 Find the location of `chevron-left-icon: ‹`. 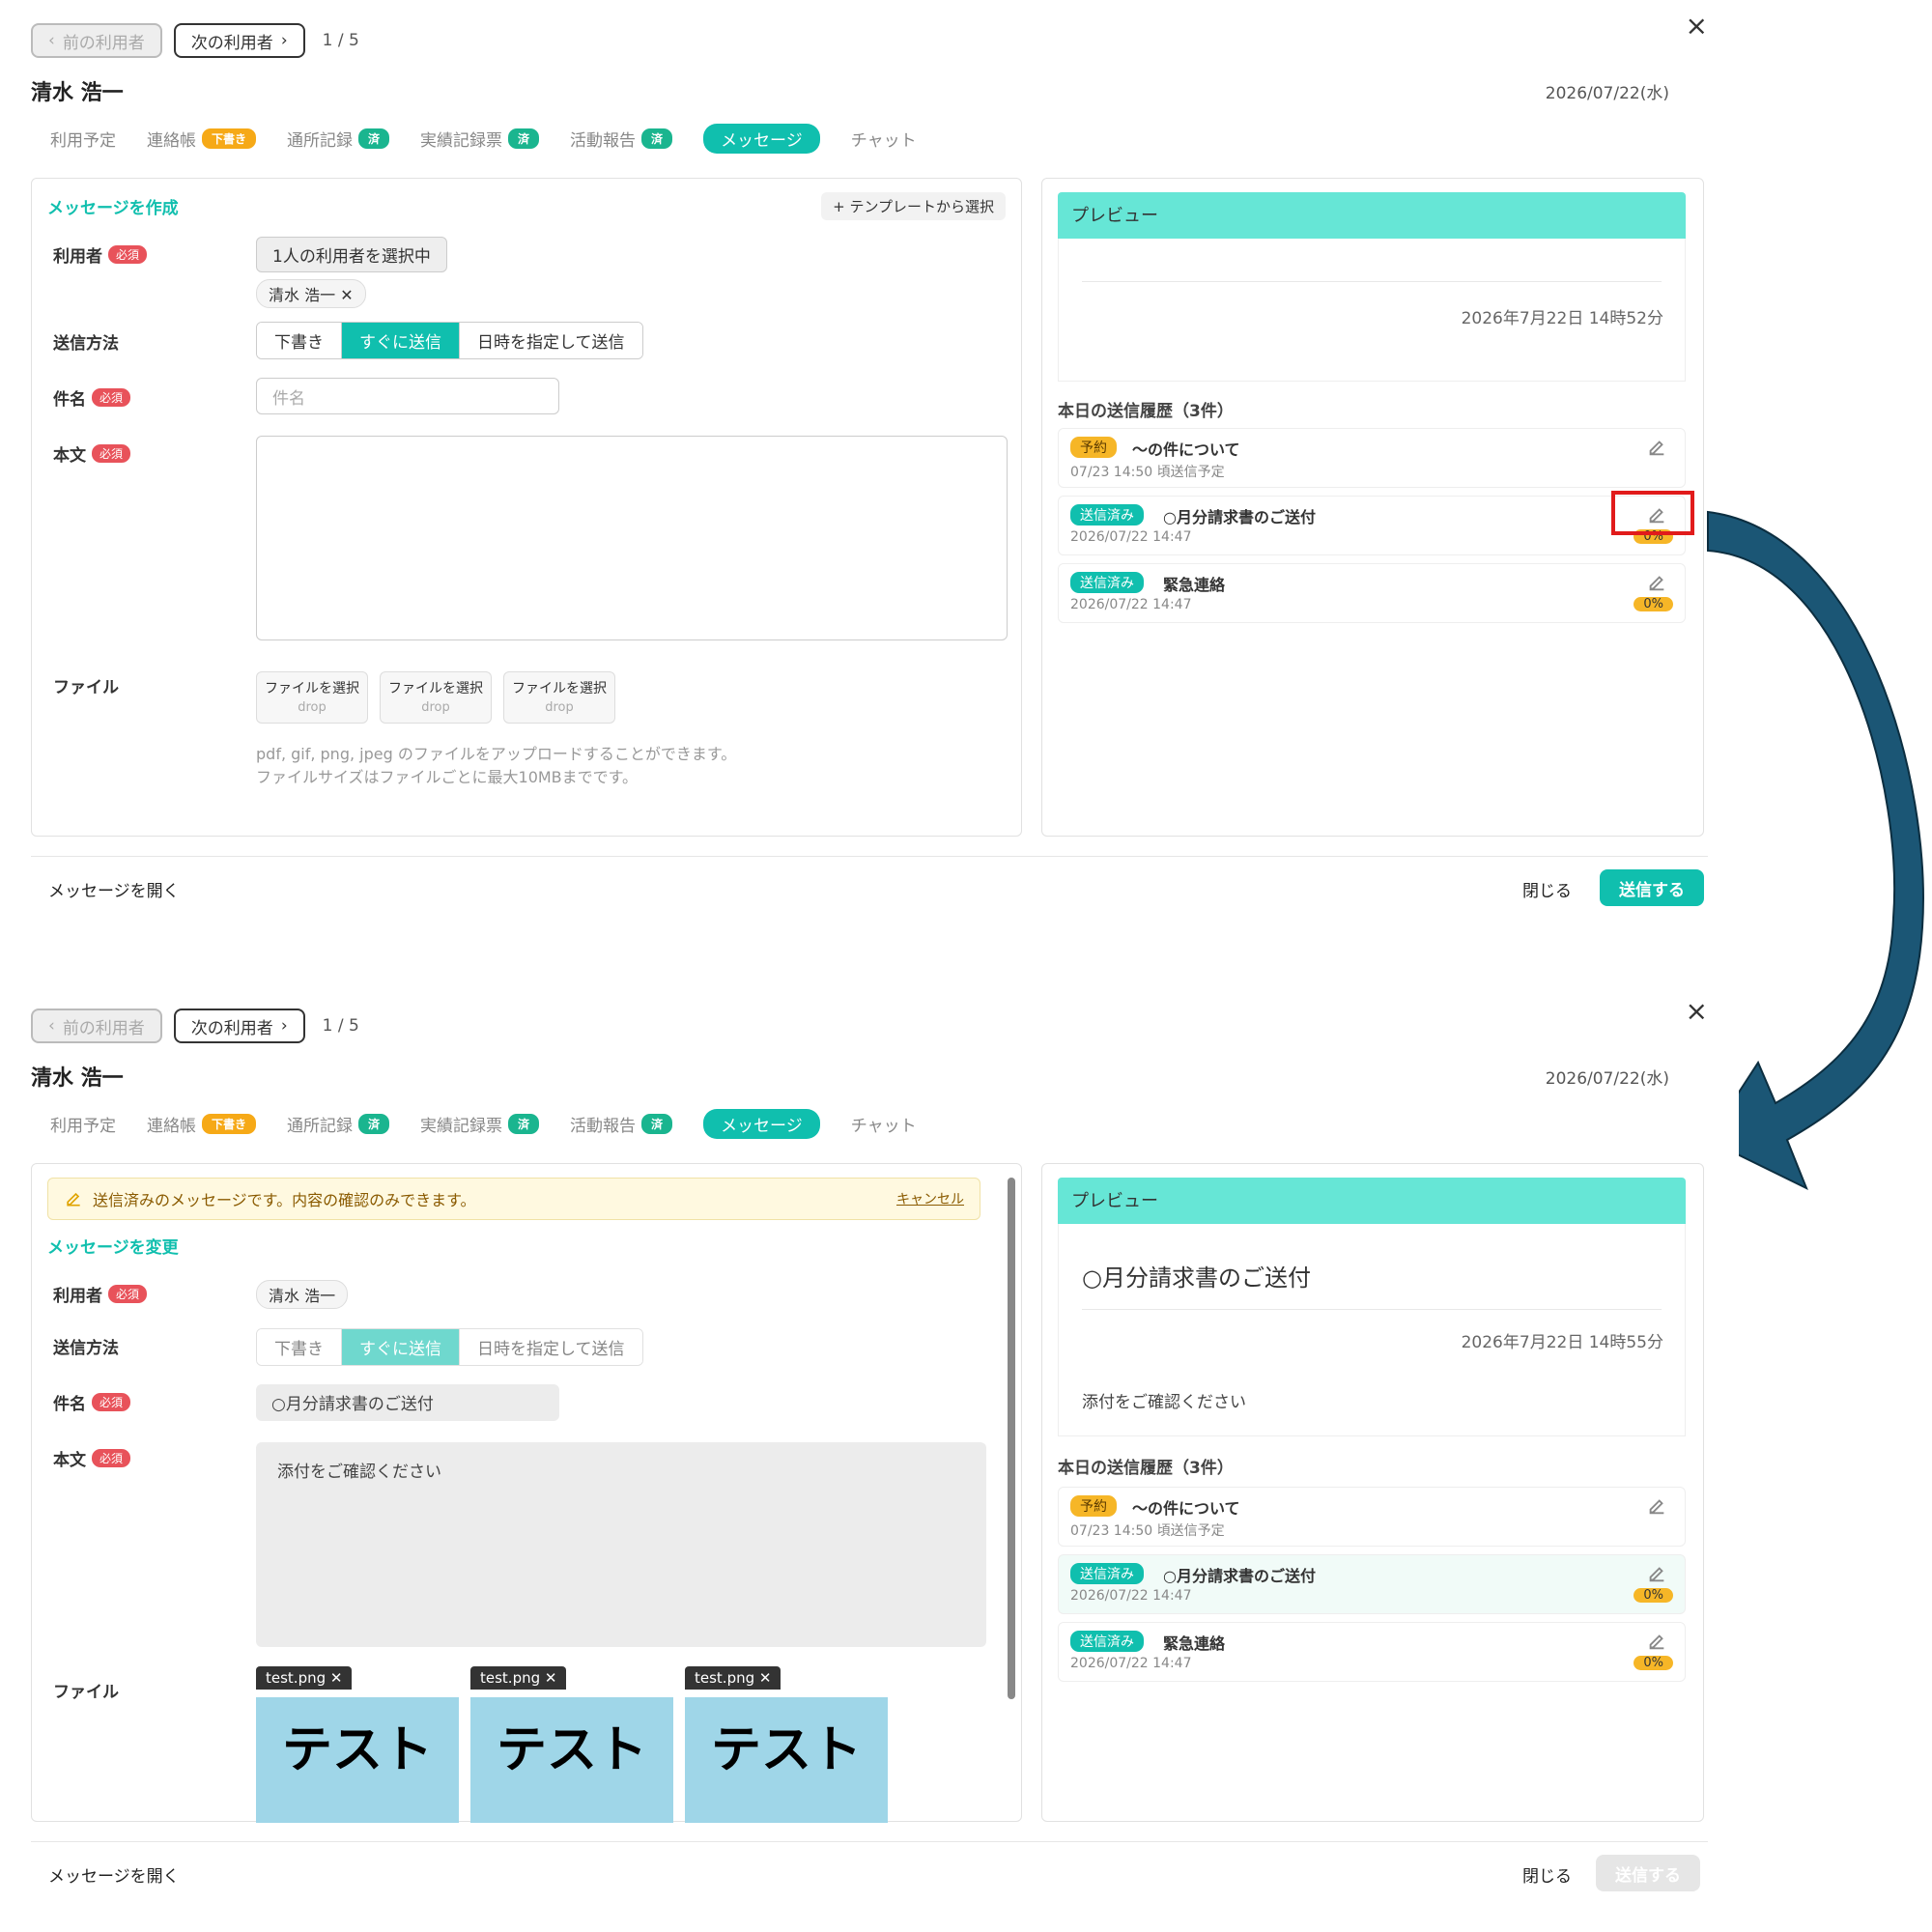

chevron-left-icon: ‹ is located at coordinates (51, 1026).